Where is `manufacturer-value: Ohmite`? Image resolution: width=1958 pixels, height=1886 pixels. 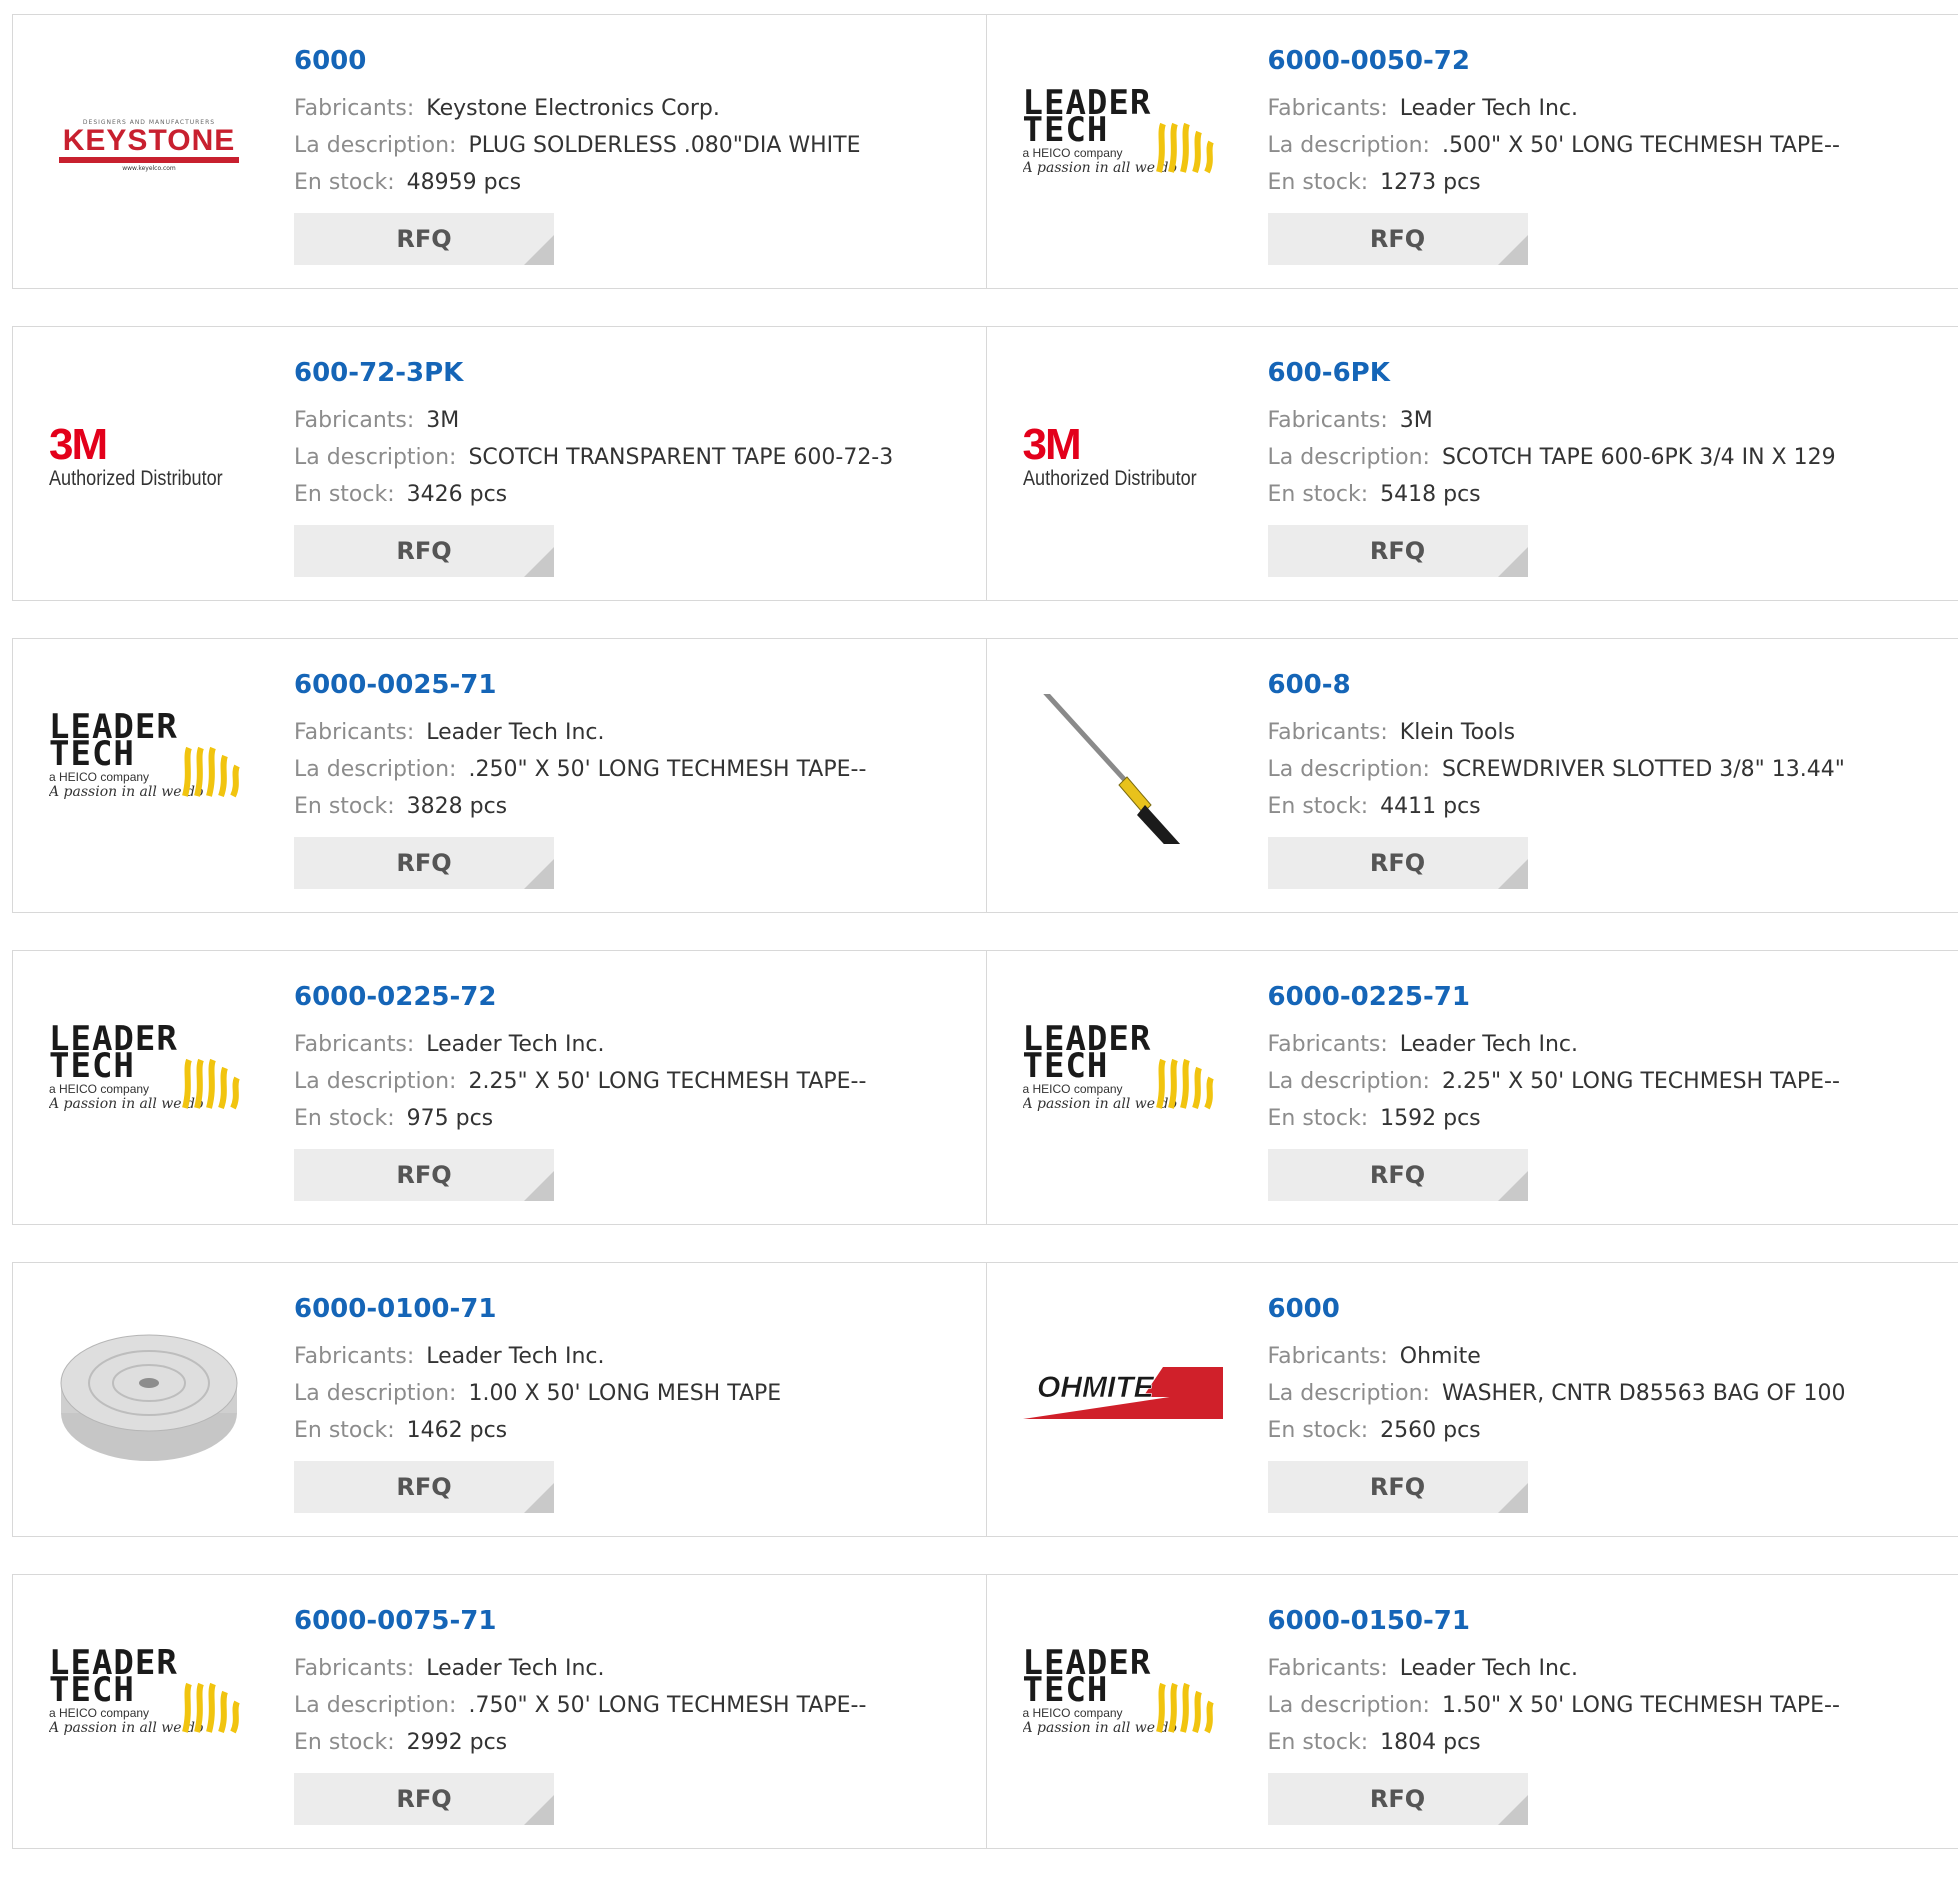
manufacturer-value: Ohmite is located at coordinates (1440, 1356).